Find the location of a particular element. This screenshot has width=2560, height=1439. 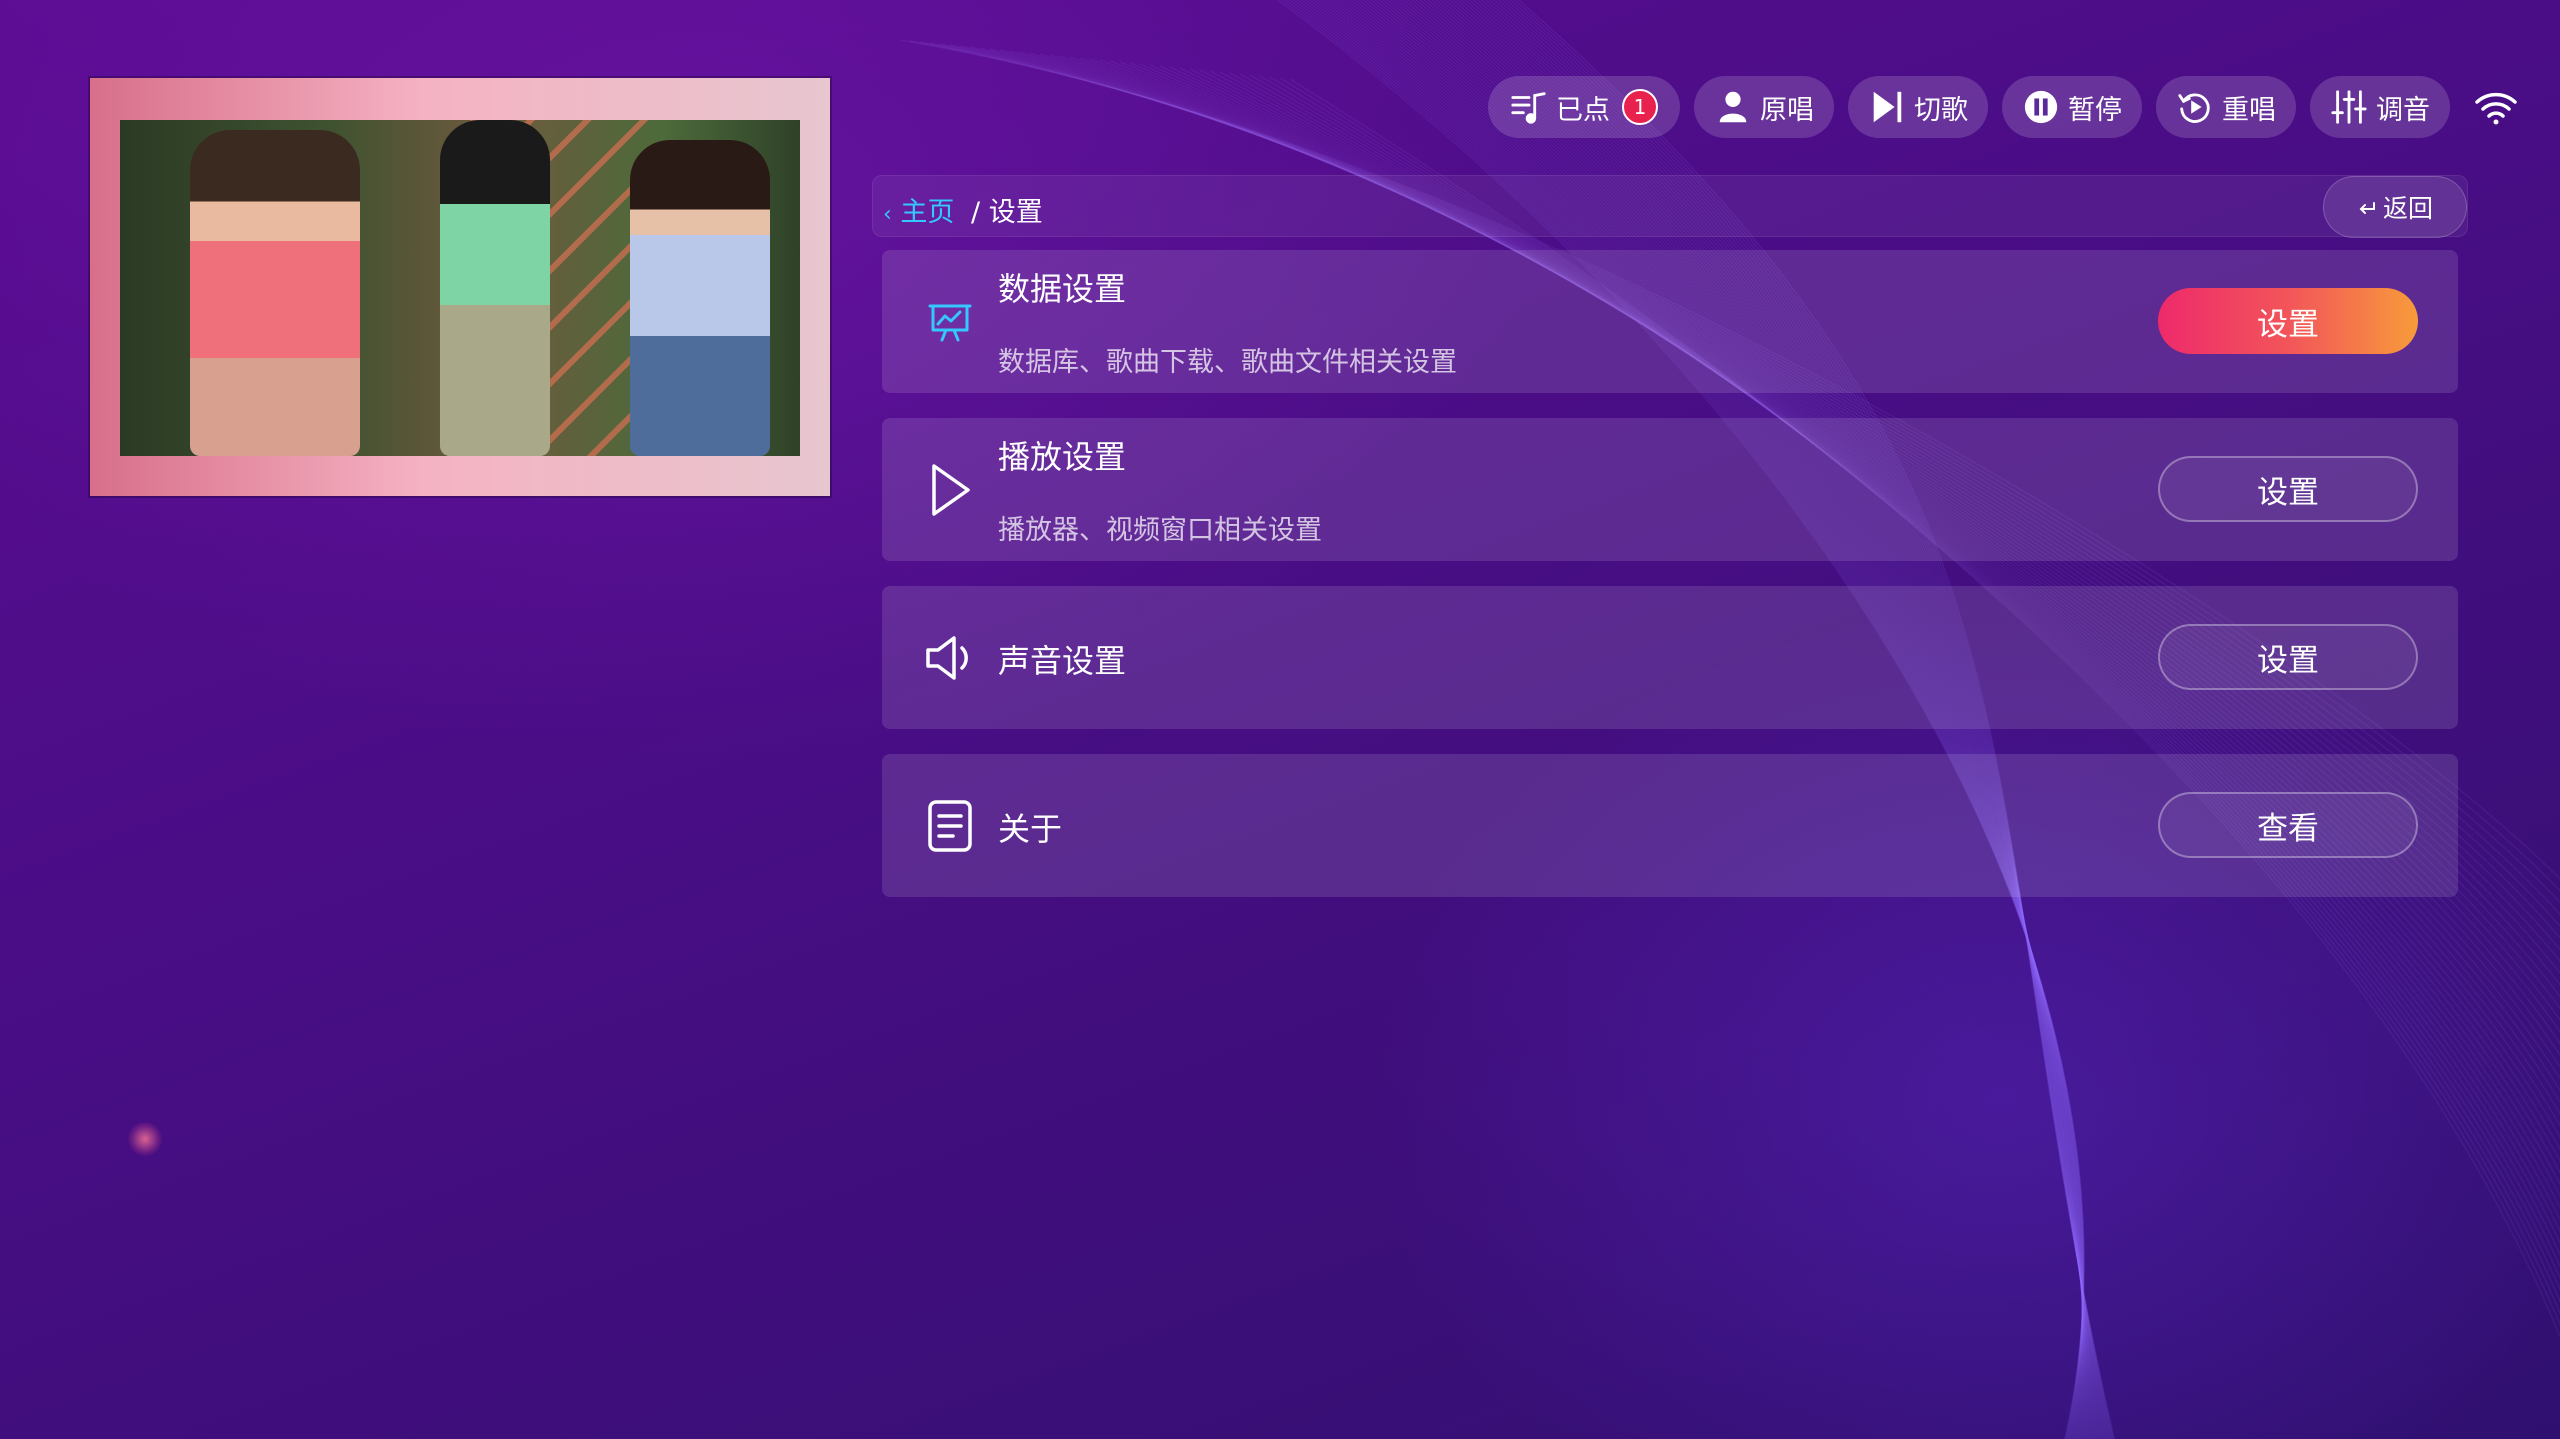

settings-row-data-title: 数据设置 is located at coordinates (1062, 289).